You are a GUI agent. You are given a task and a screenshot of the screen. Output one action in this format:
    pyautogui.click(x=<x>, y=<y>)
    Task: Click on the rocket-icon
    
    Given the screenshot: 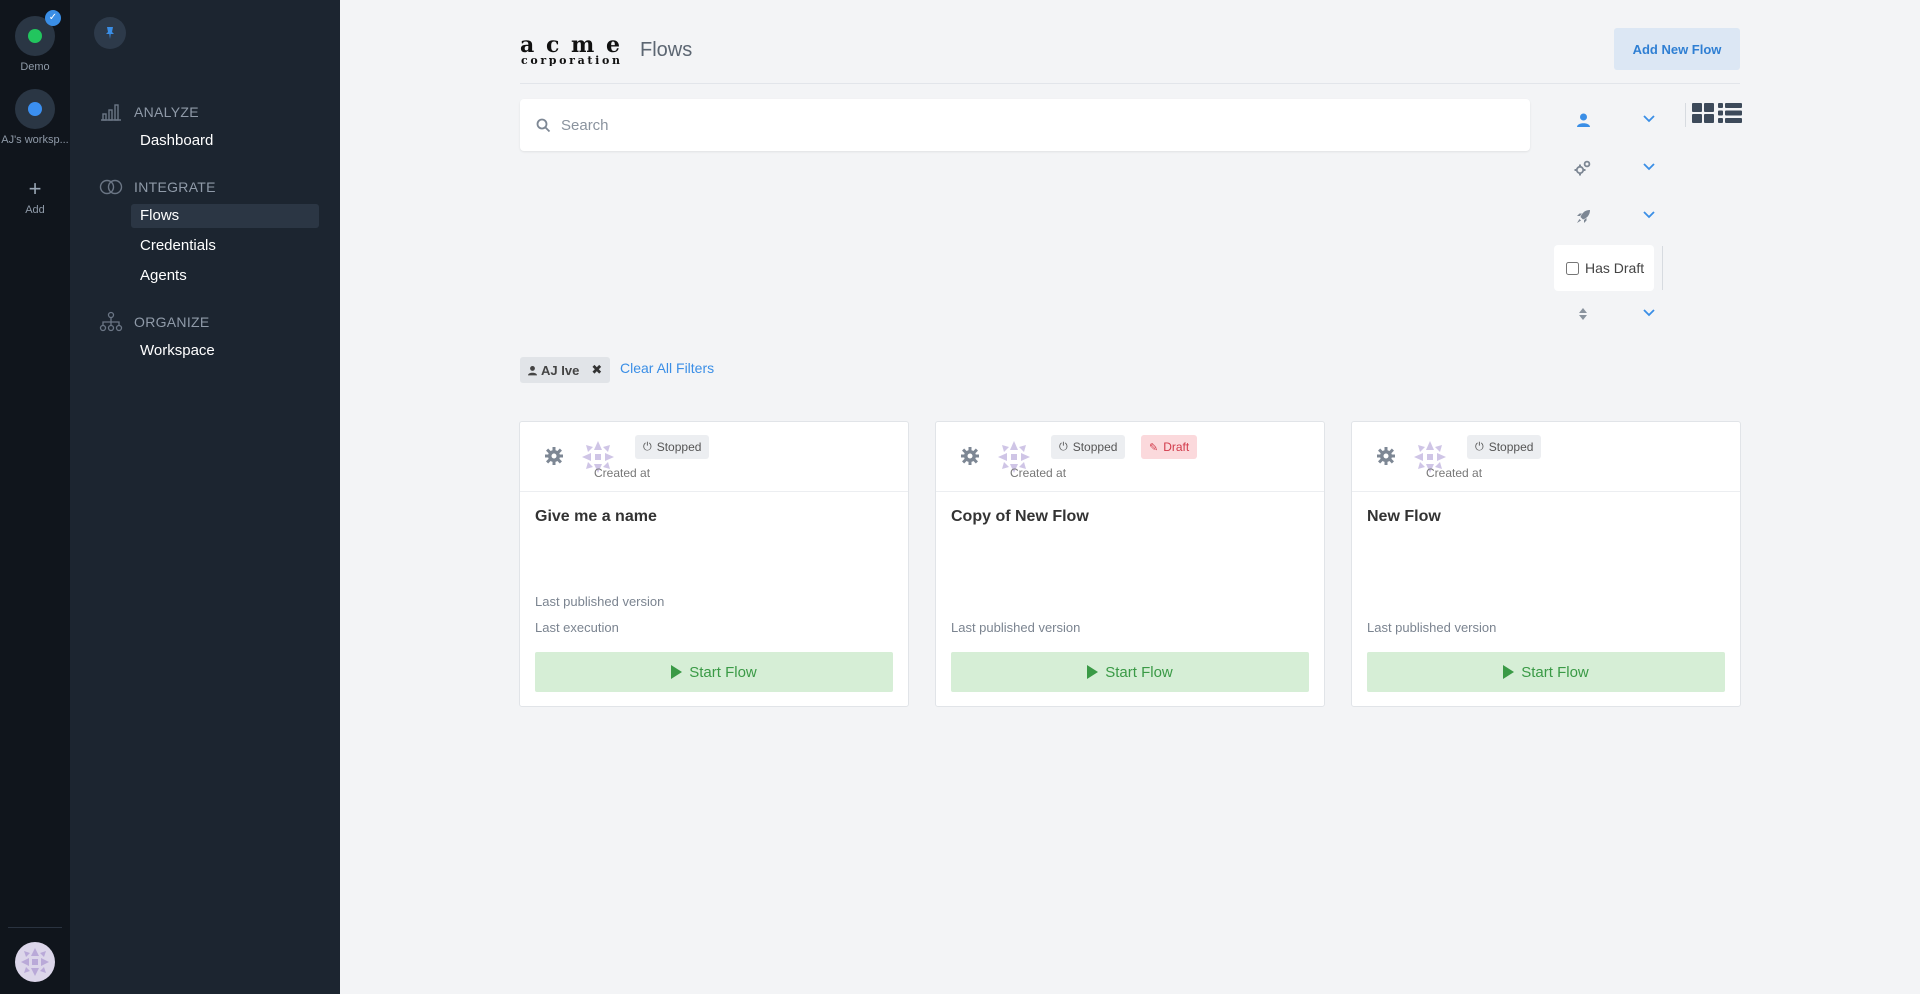 What is the action you would take?
    pyautogui.click(x=1583, y=216)
    